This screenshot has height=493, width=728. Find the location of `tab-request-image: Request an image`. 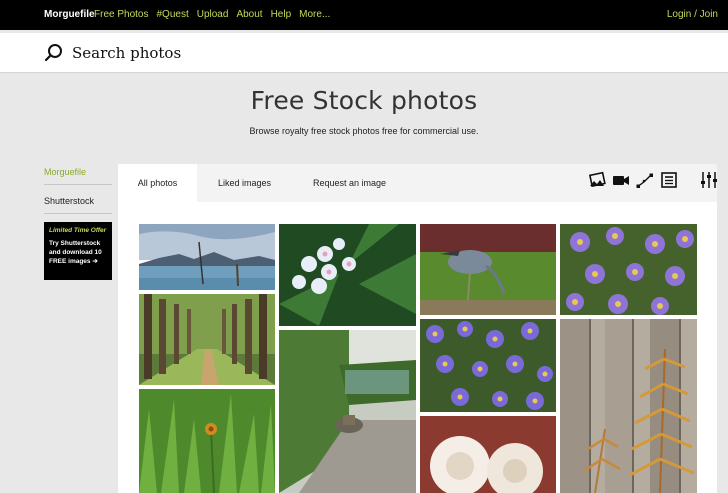

tab-request-image: Request an image is located at coordinates (349, 183).